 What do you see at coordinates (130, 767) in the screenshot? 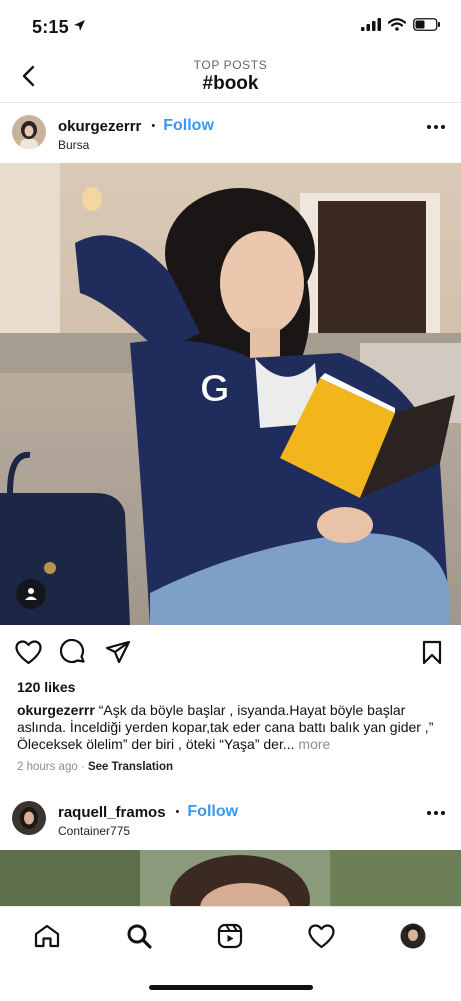
I see `see-translation-link: See Translation` at bounding box center [130, 767].